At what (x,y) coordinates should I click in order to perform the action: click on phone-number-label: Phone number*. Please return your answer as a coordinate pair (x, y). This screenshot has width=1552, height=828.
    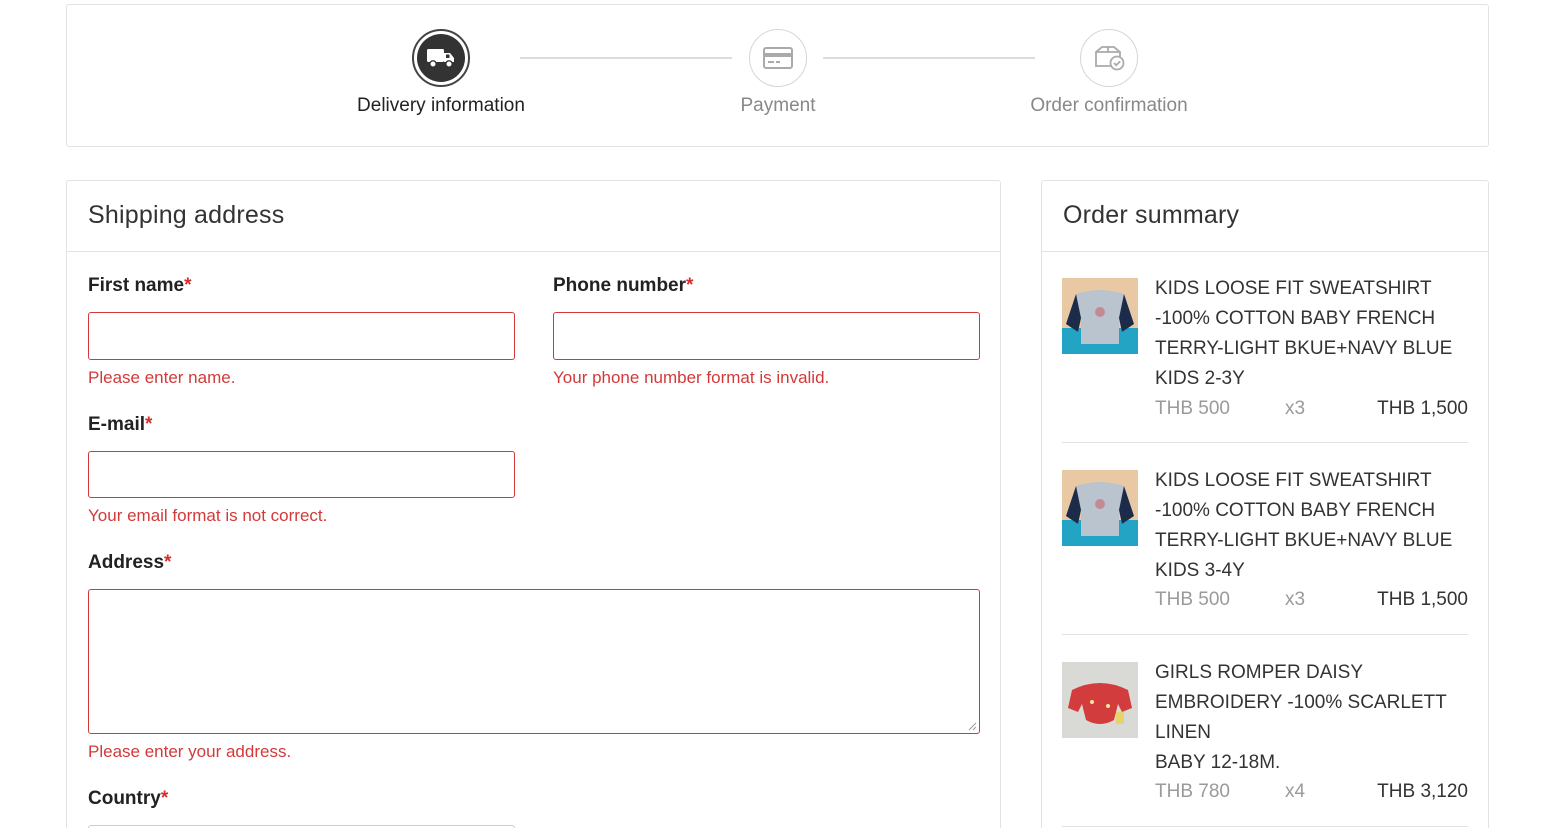
    Looking at the image, I should click on (623, 285).